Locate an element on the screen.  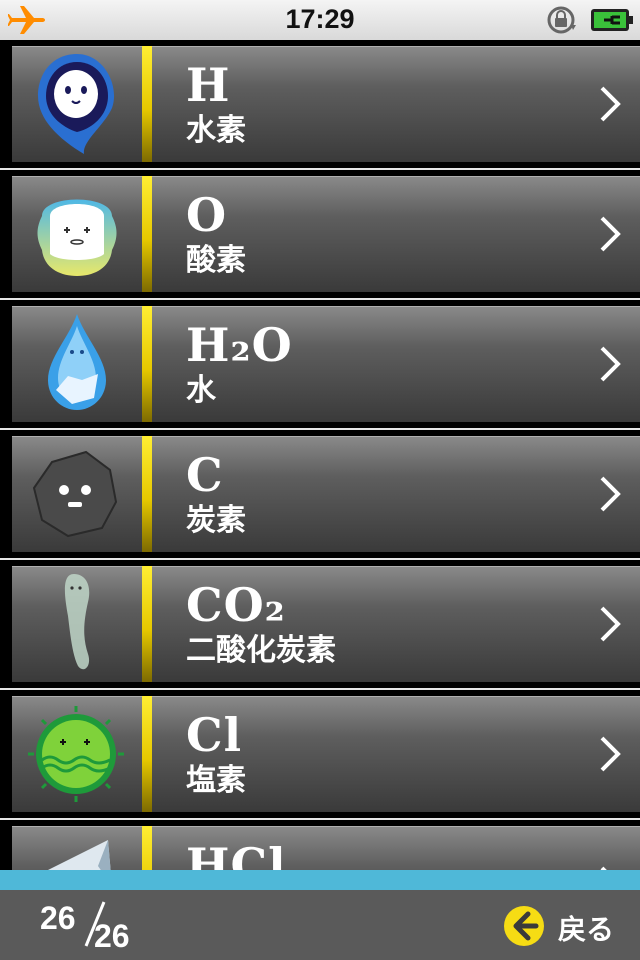
formula-label: H is located at coordinates (208, 85).